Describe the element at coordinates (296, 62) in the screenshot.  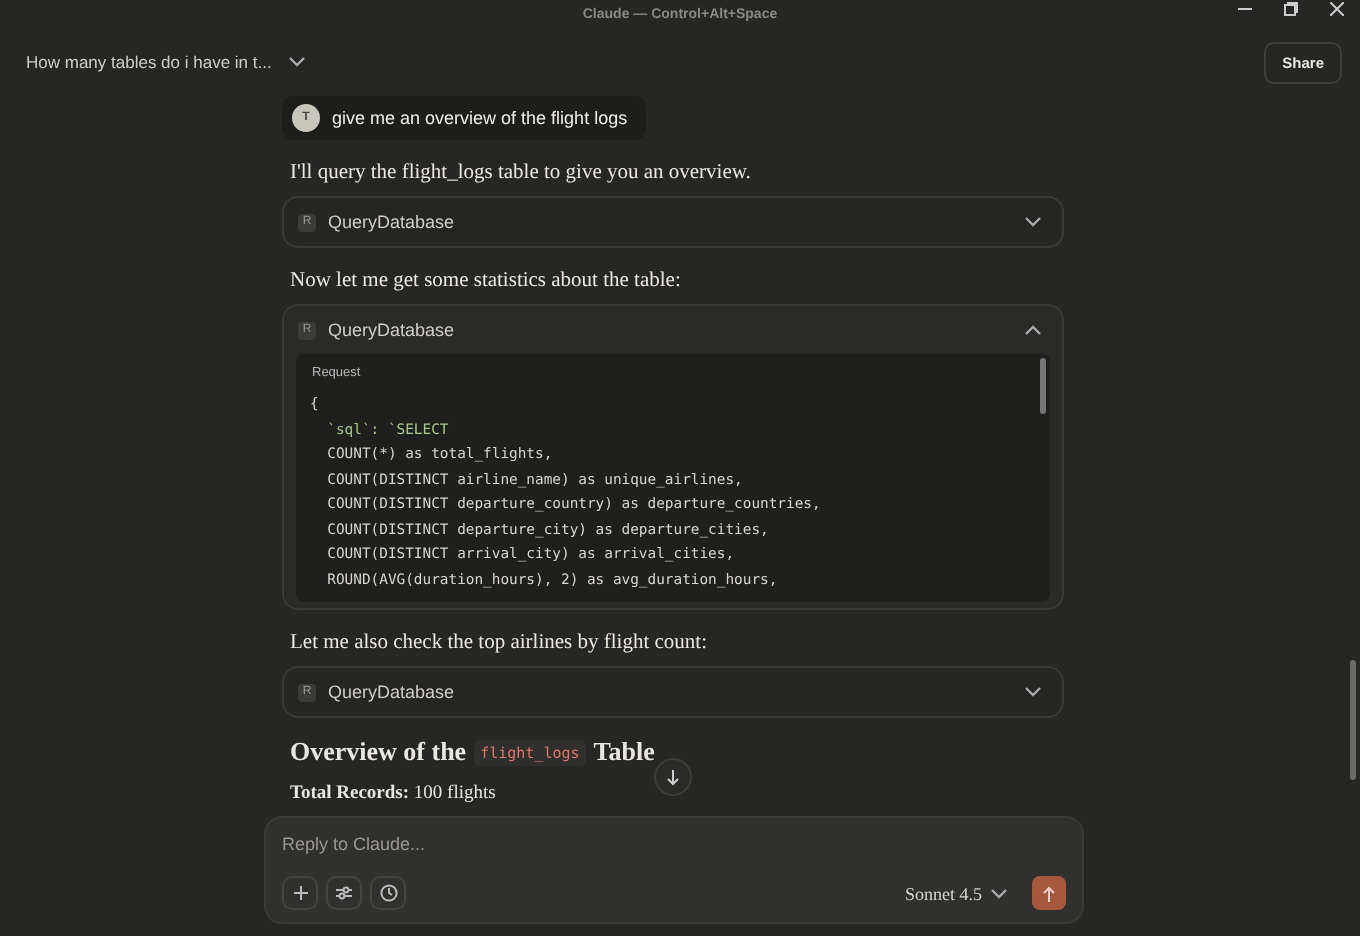
I see `dropdown-chevron-icon` at that location.